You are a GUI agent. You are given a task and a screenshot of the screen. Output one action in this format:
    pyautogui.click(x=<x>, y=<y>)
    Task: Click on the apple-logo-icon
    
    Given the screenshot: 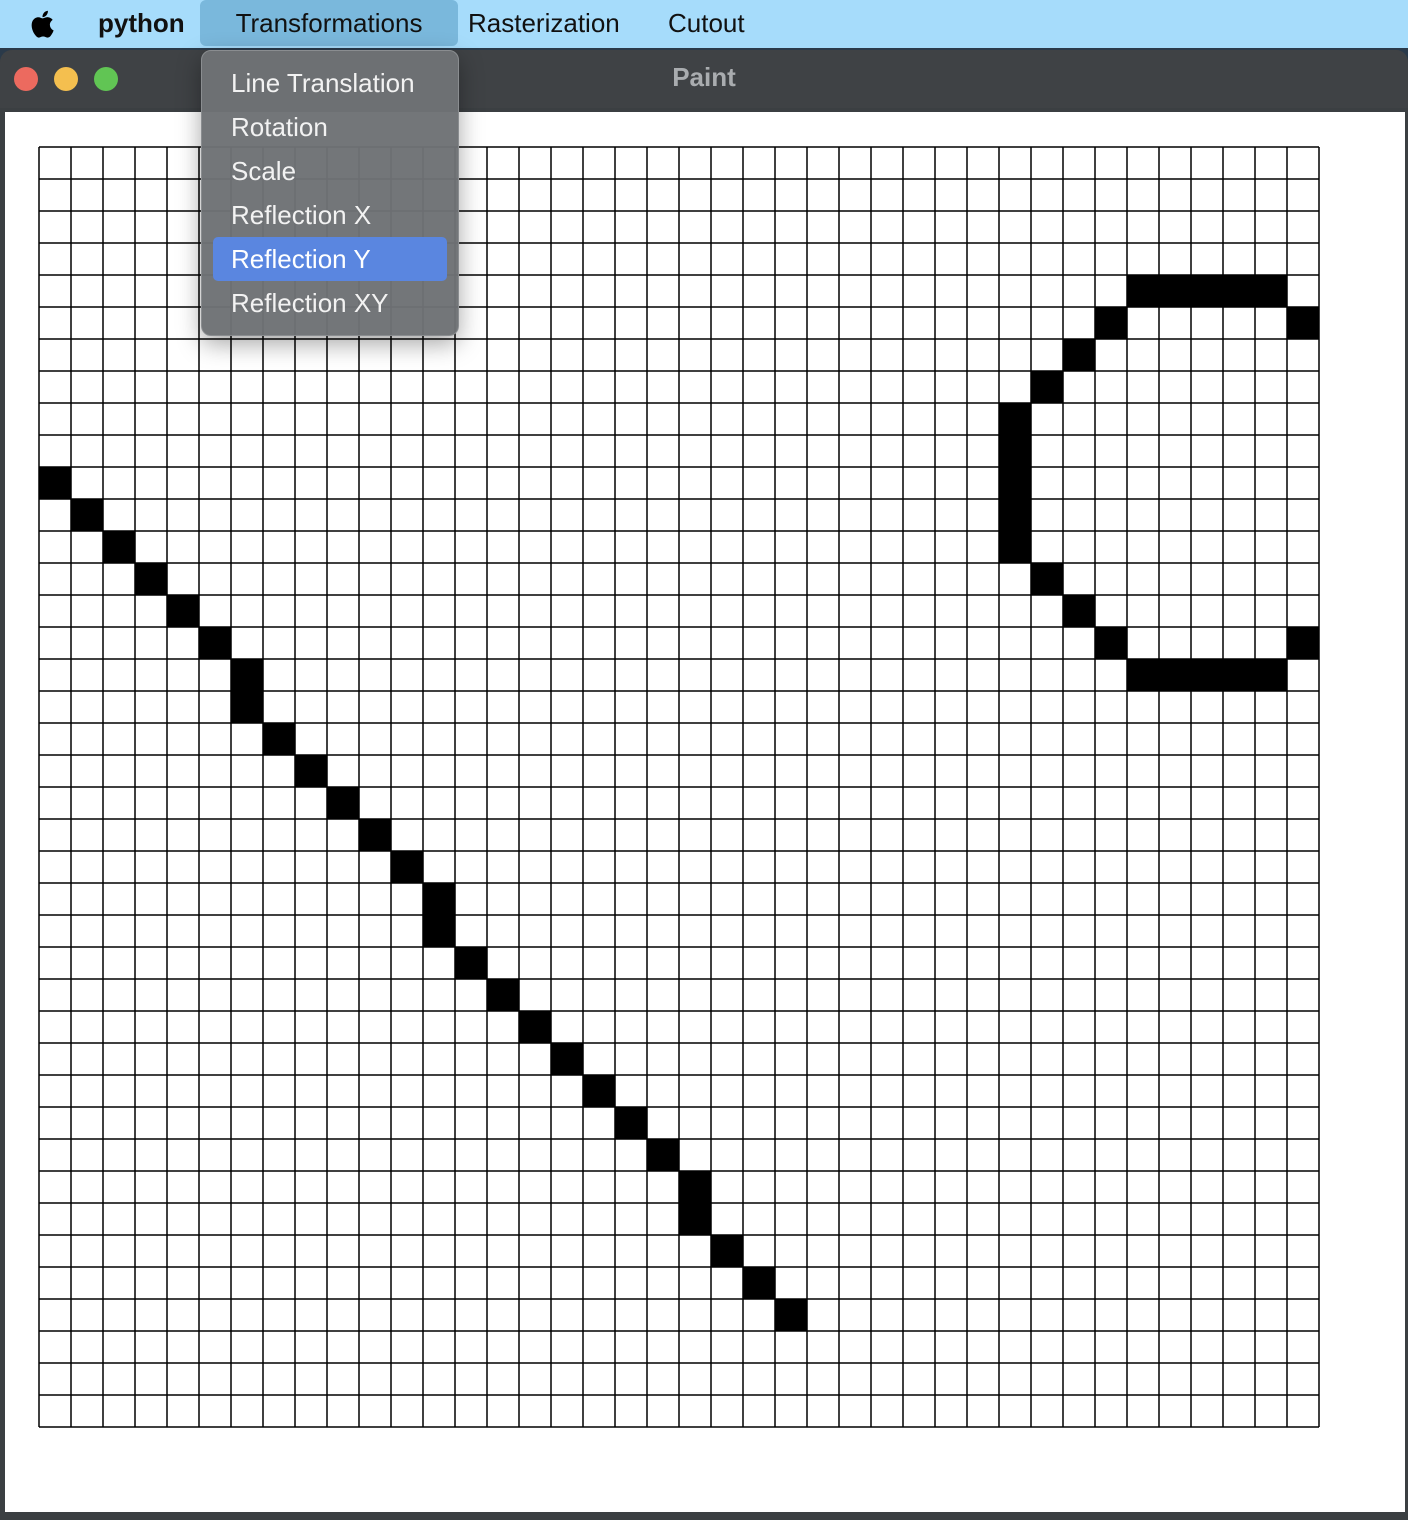 What is the action you would take?
    pyautogui.click(x=44, y=24)
    